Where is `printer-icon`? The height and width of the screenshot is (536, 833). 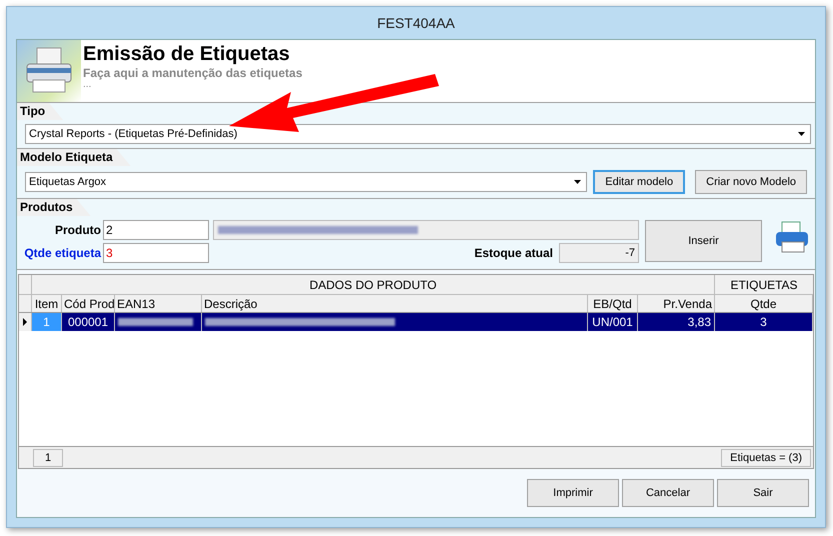
printer-icon is located at coordinates (792, 237).